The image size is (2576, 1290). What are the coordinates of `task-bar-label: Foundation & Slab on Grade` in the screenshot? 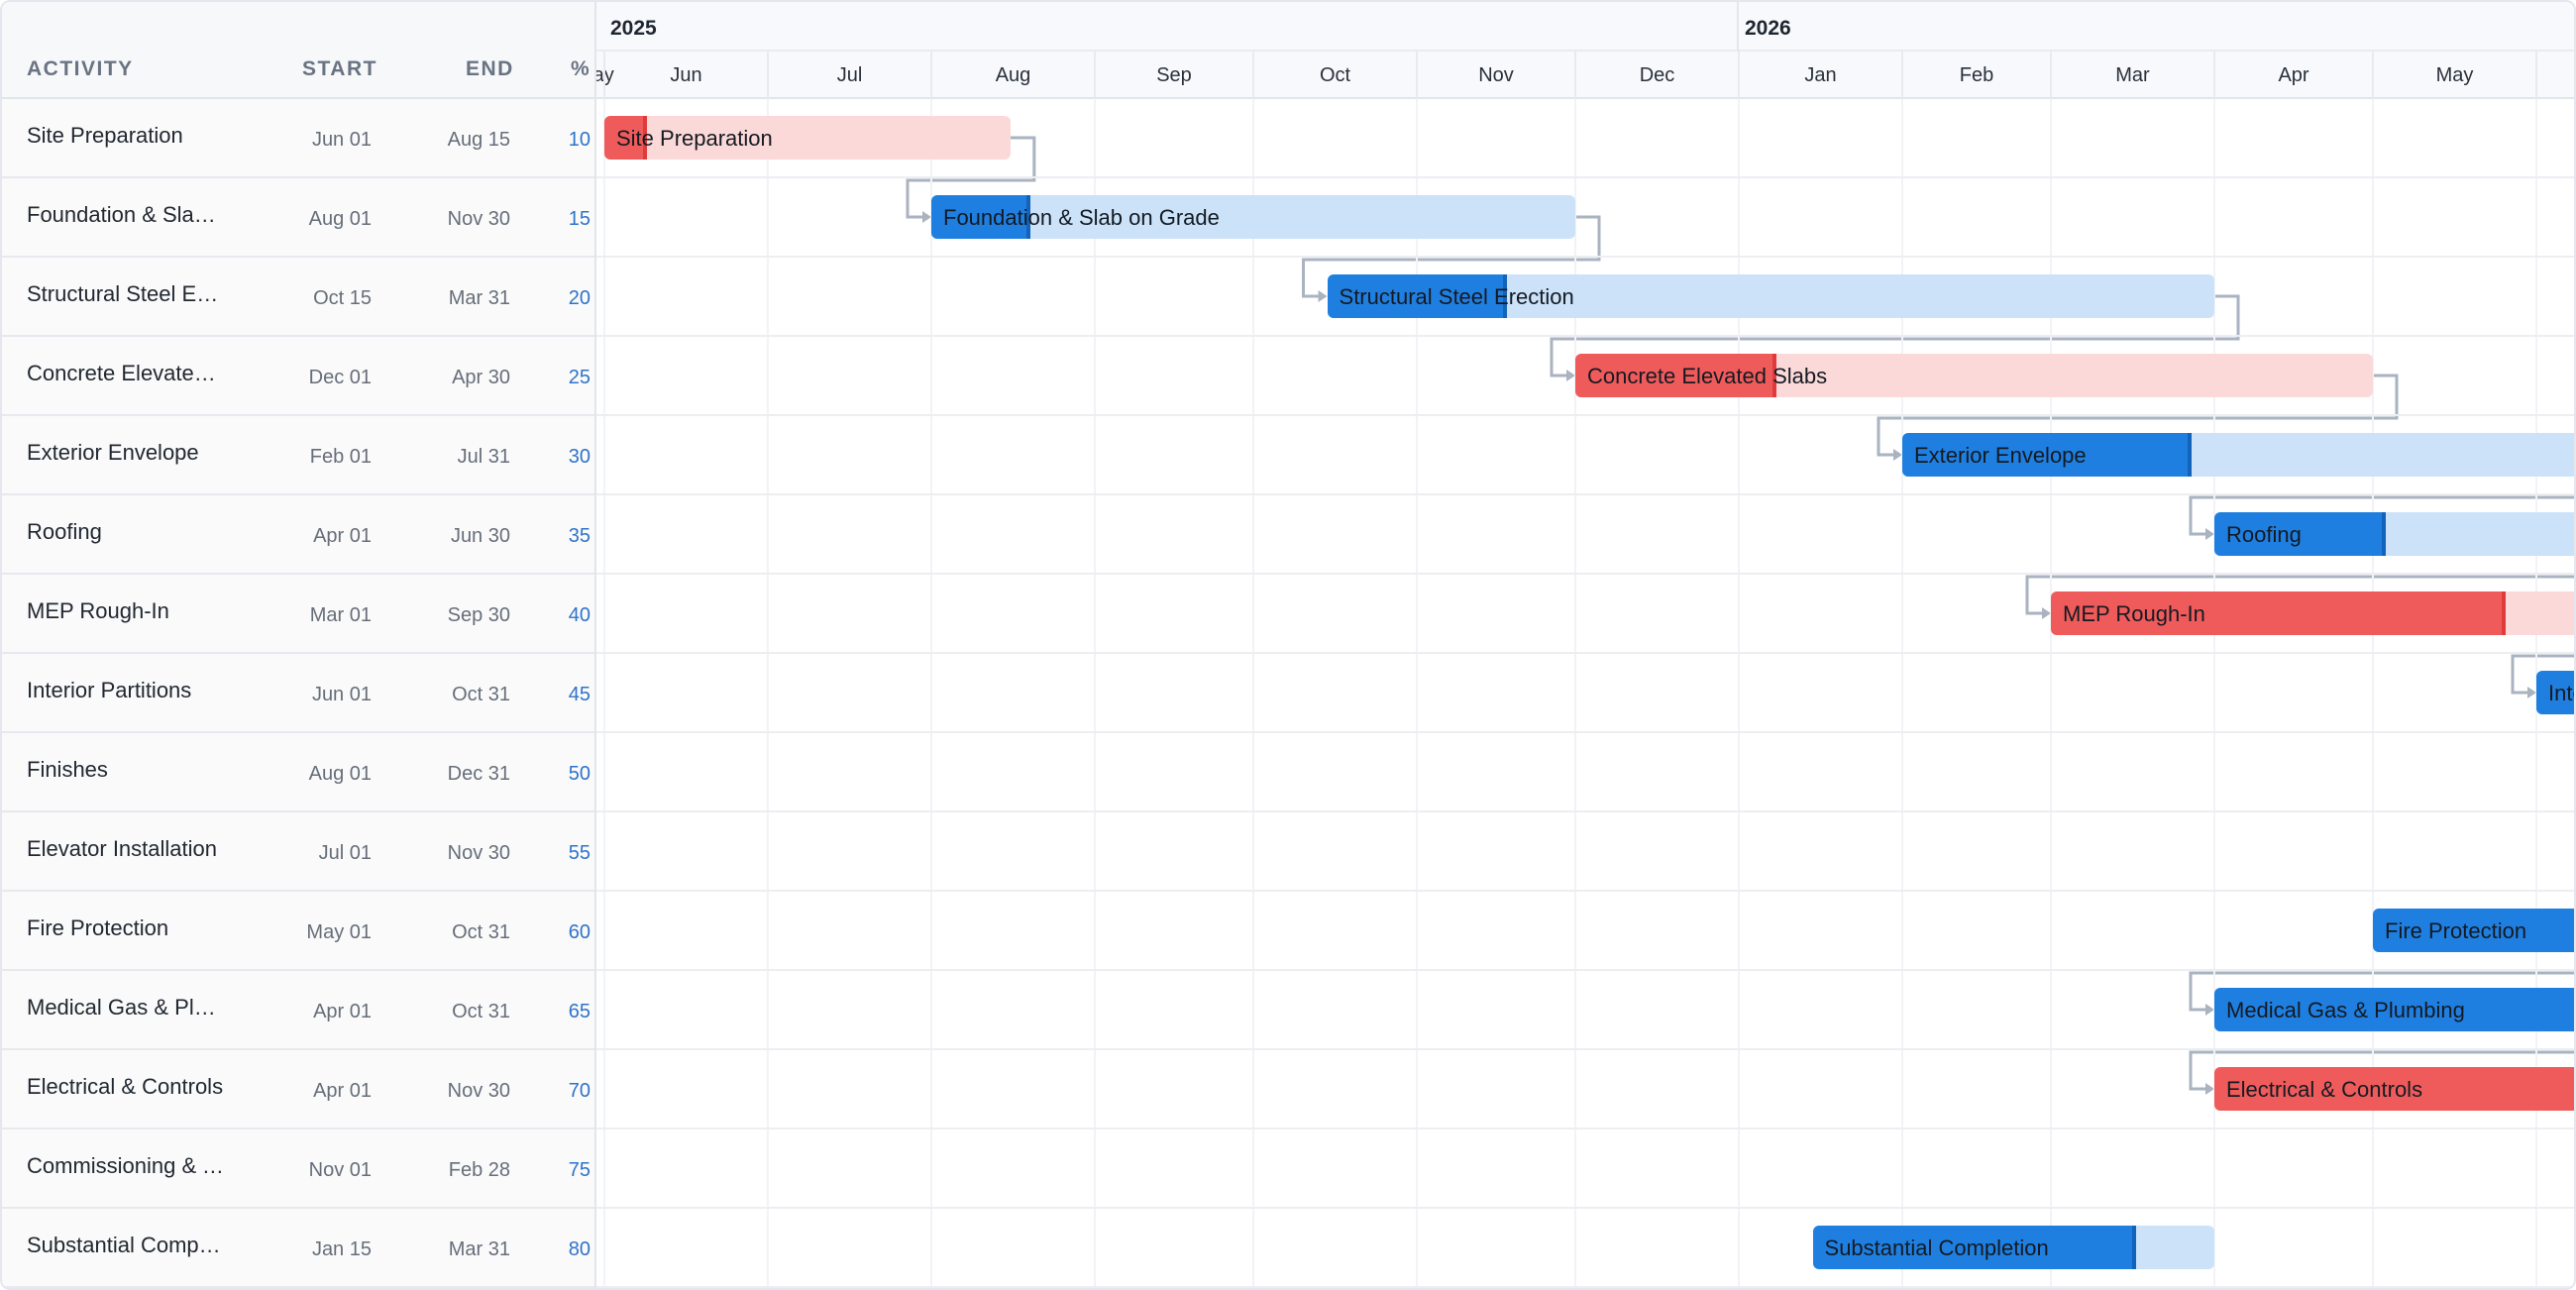 It's located at (1081, 217).